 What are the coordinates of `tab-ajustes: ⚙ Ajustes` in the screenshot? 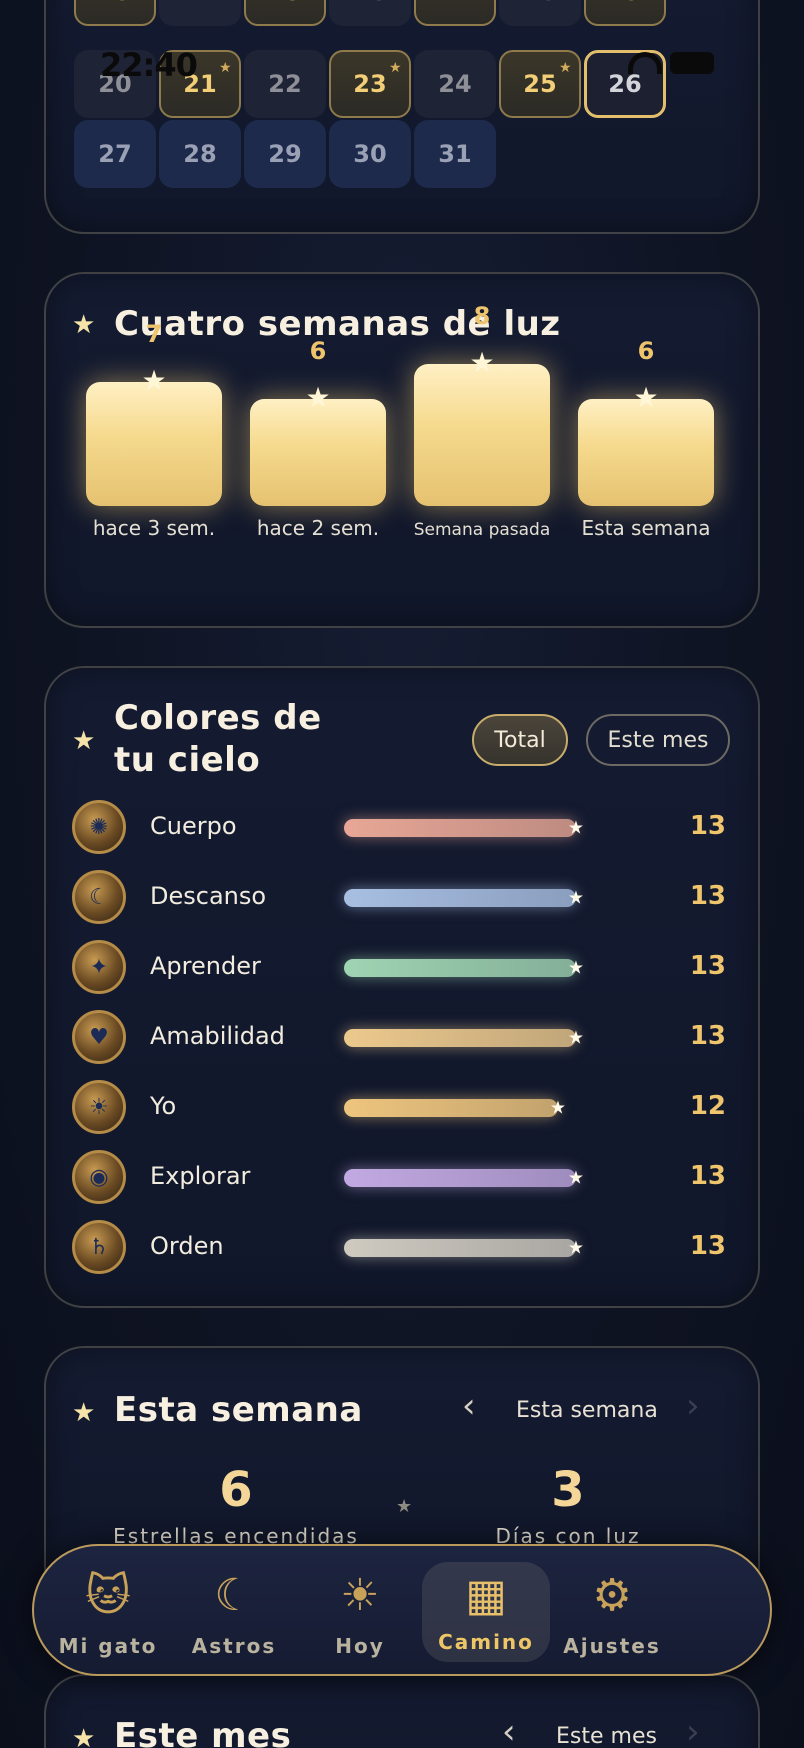 It's located at (612, 1610).